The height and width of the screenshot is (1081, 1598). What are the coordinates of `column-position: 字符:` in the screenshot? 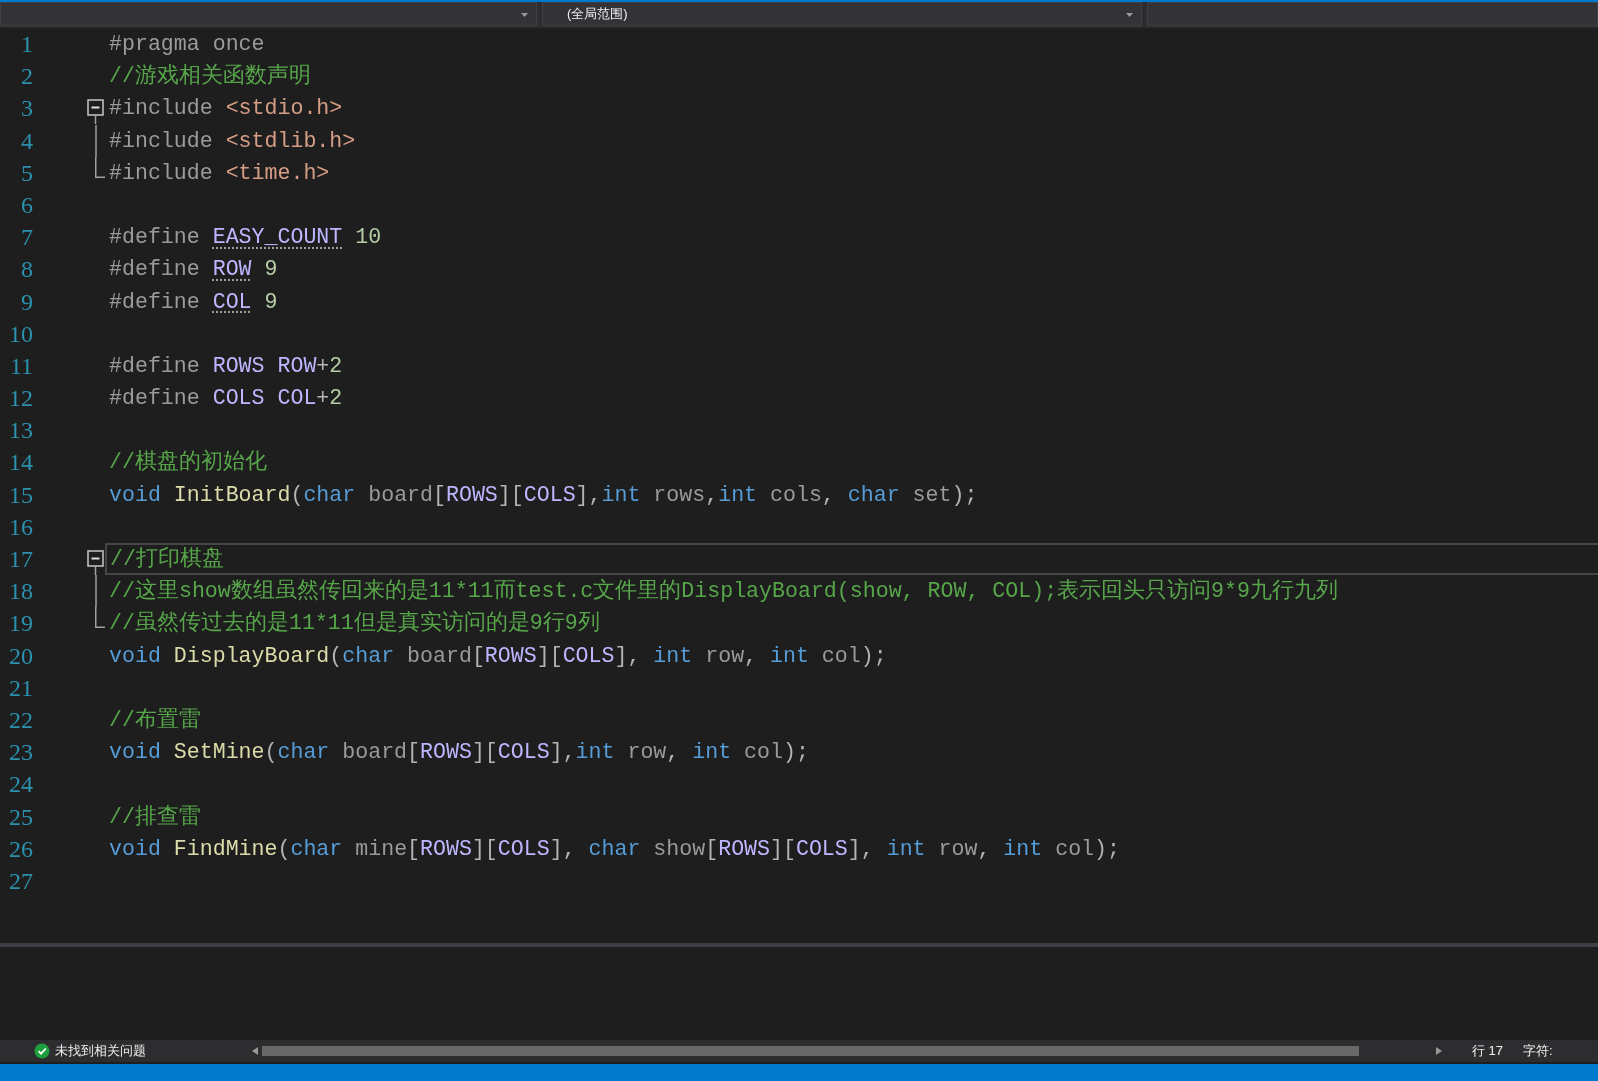 It's located at (1538, 1051).